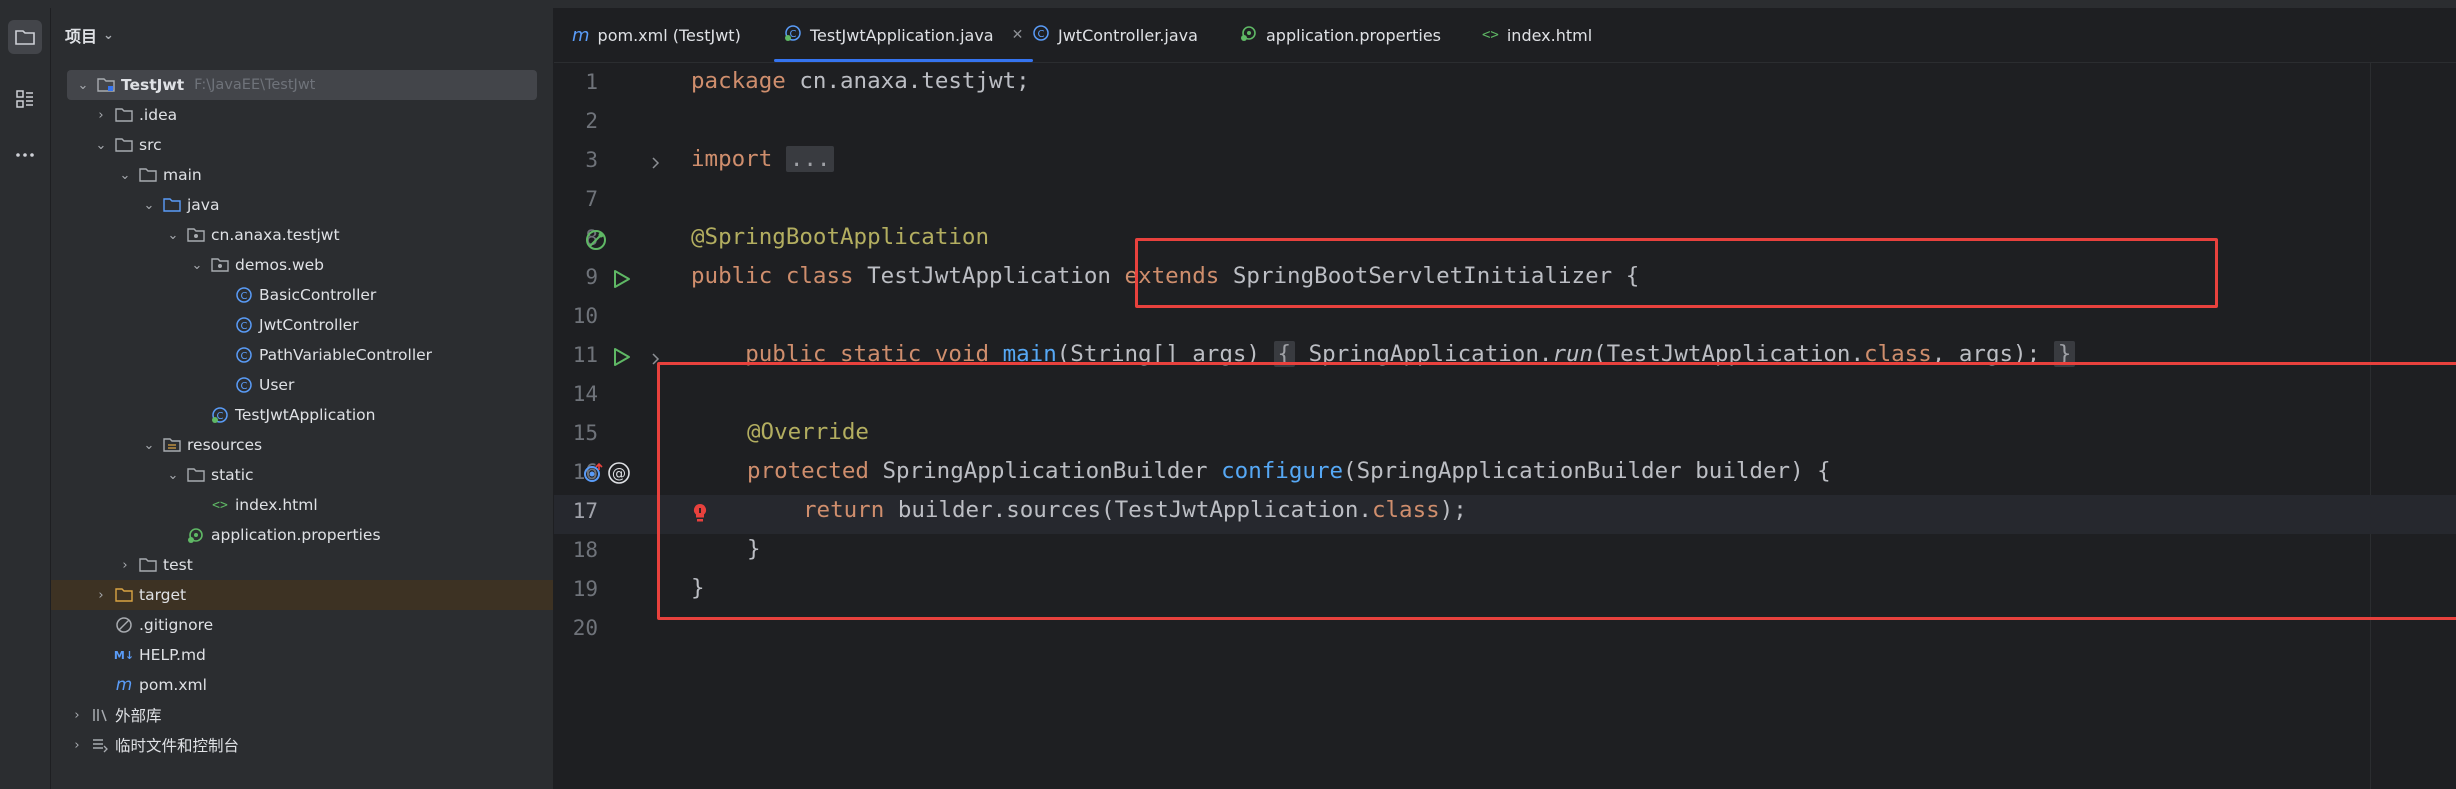  I want to click on override-method-icon, so click(593, 473).